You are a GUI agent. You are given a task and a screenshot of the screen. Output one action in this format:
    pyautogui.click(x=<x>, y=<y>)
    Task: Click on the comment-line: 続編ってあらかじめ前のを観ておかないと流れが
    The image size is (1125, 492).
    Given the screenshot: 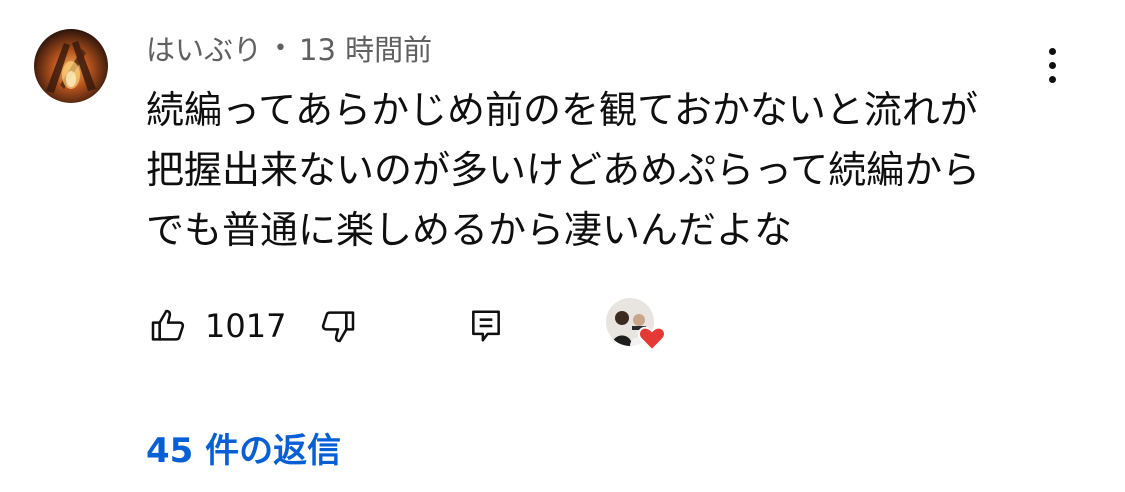 What is the action you would take?
    pyautogui.click(x=562, y=110)
    